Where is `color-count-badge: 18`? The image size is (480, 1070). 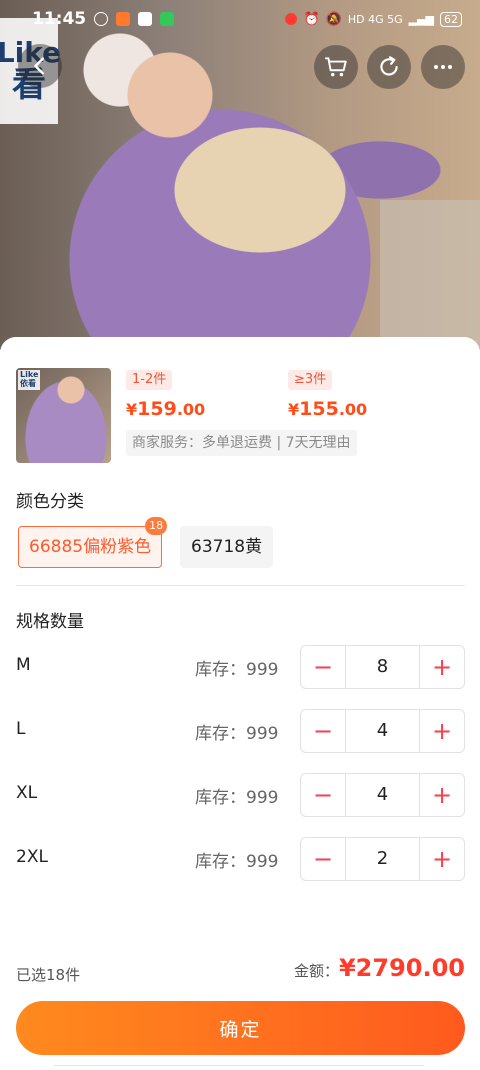 color-count-badge: 18 is located at coordinates (156, 526).